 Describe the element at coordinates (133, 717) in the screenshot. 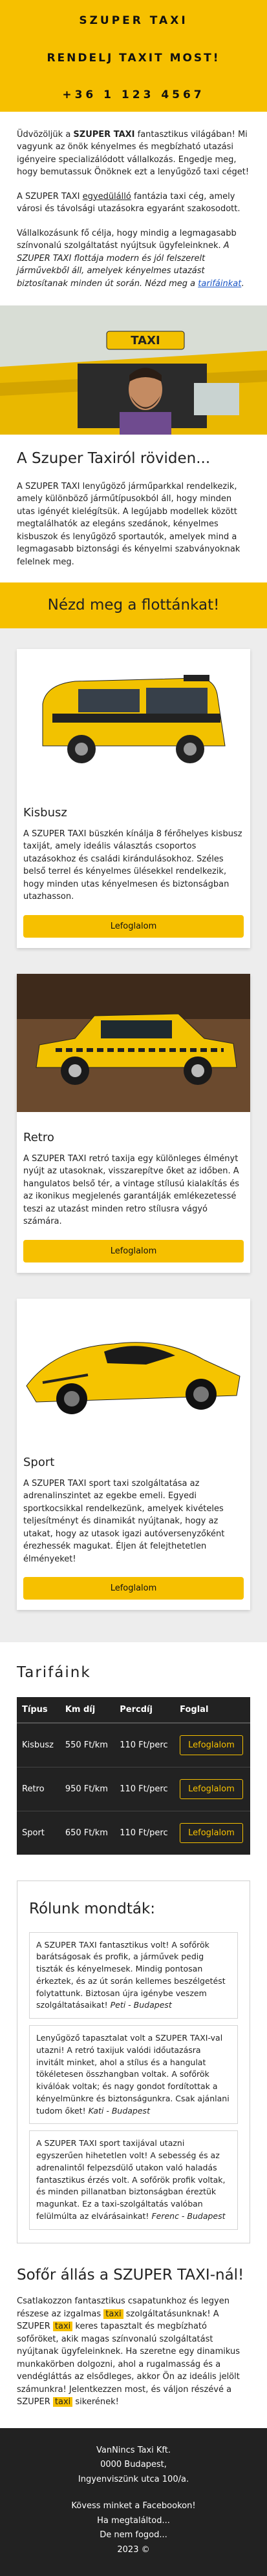

I see `minibus-image` at that location.